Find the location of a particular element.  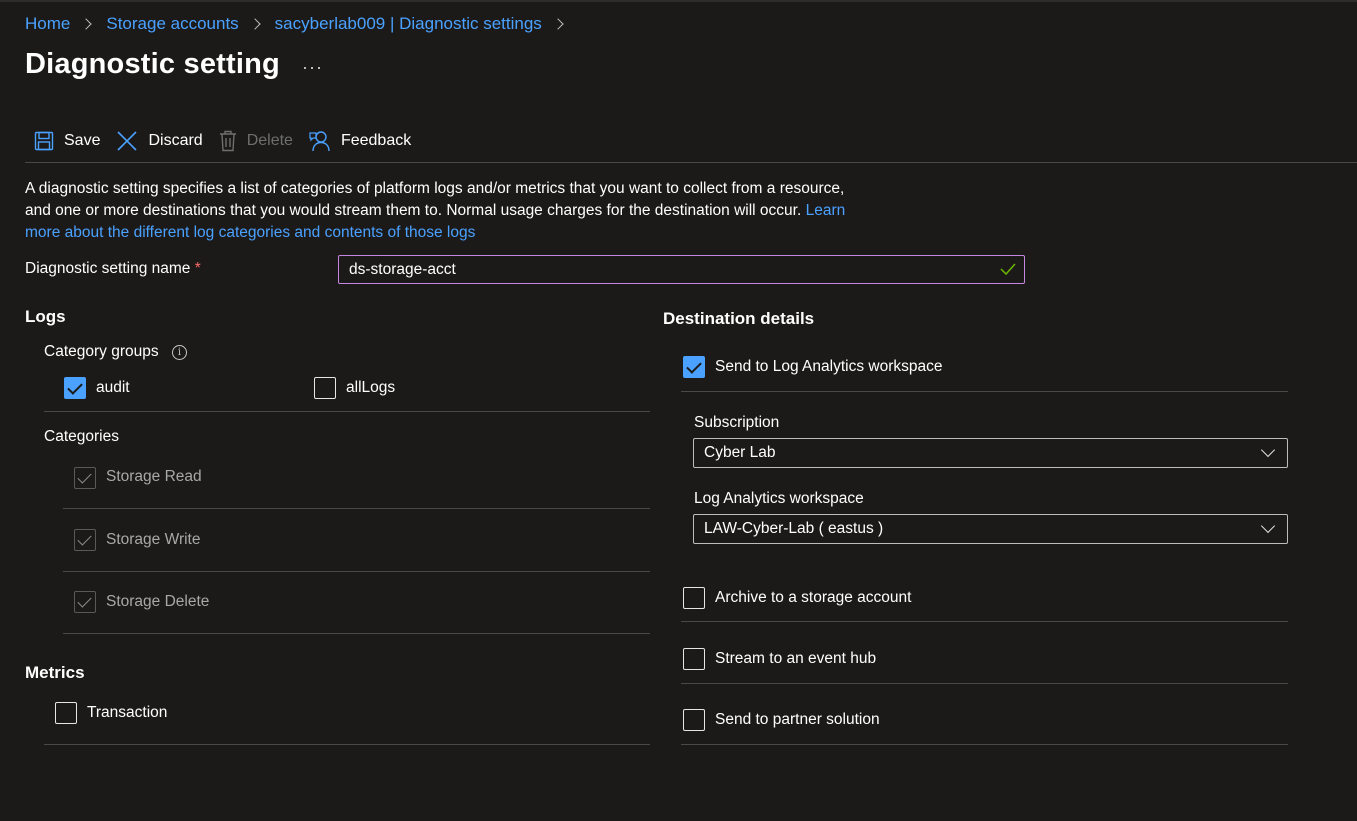

storage-read-checkbox is located at coordinates (85, 478).